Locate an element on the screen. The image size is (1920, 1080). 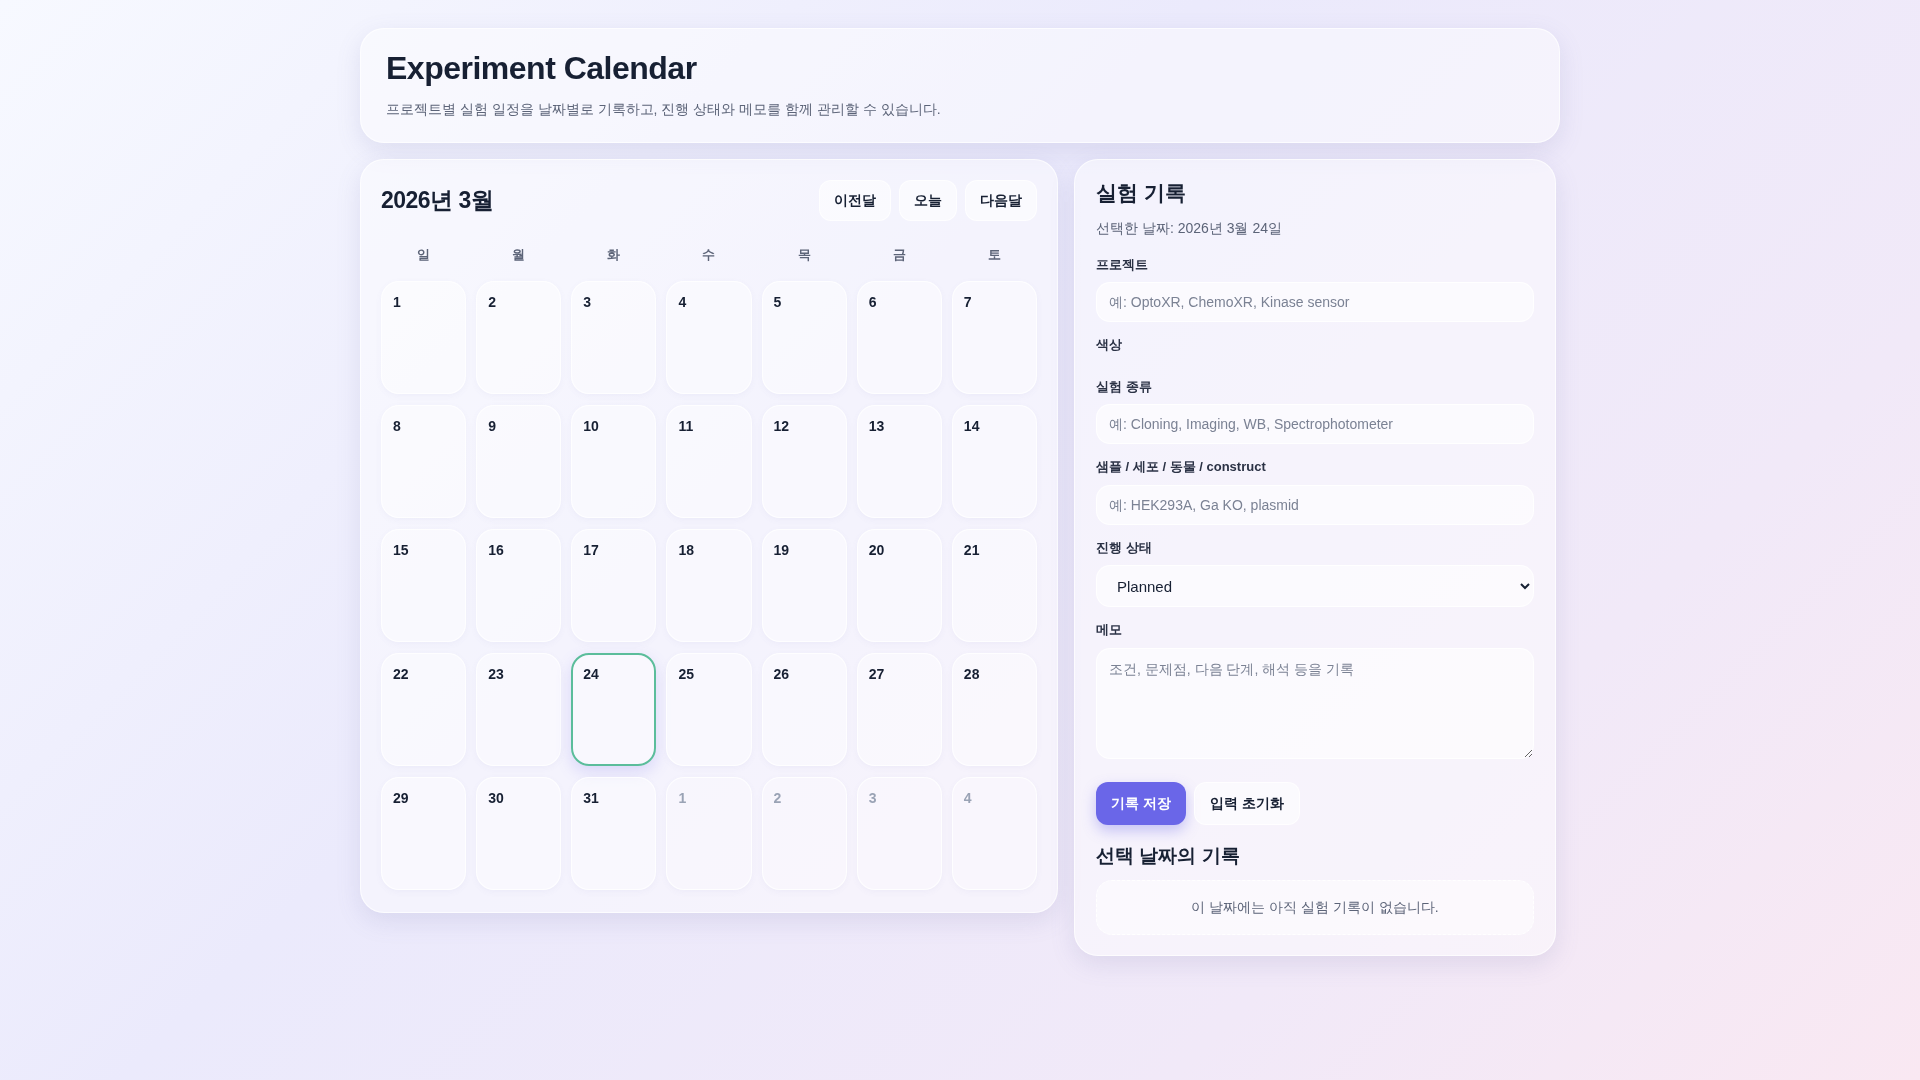
day-cell: 21 is located at coordinates (994, 585).